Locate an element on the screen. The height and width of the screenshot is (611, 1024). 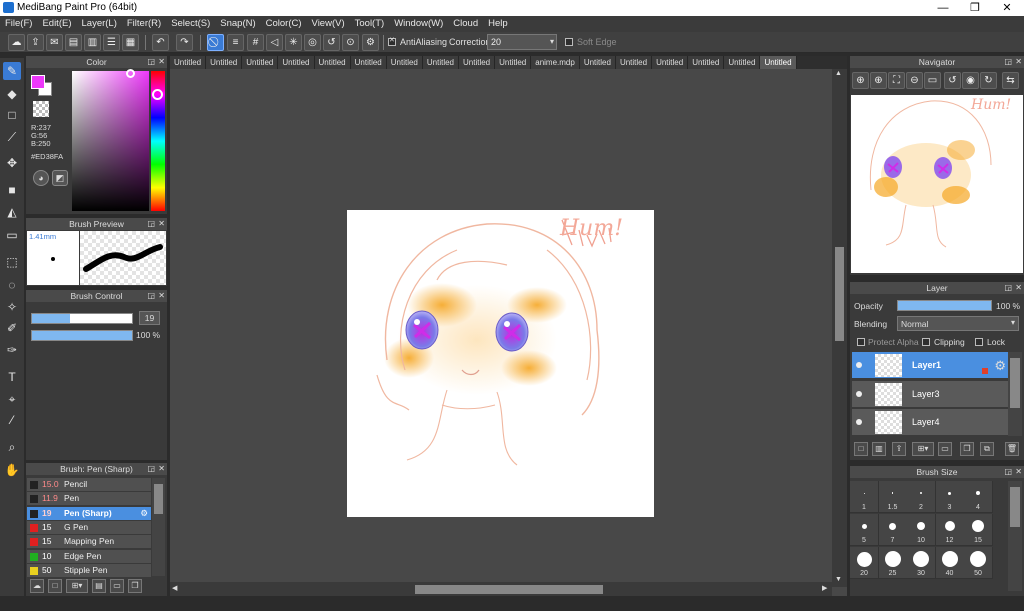
layer-list-scroll-thumb is located at coordinates (1015, 383).